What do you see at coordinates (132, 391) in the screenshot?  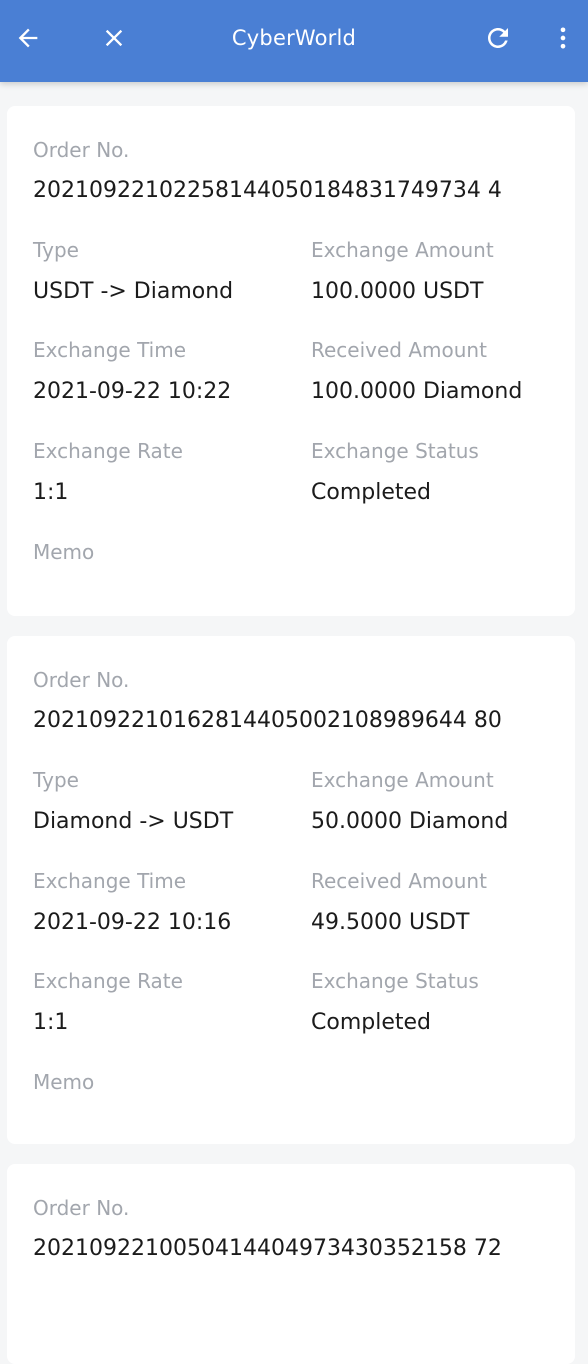 I see `exchange-time-value: 2021-09-22 10:22` at bounding box center [132, 391].